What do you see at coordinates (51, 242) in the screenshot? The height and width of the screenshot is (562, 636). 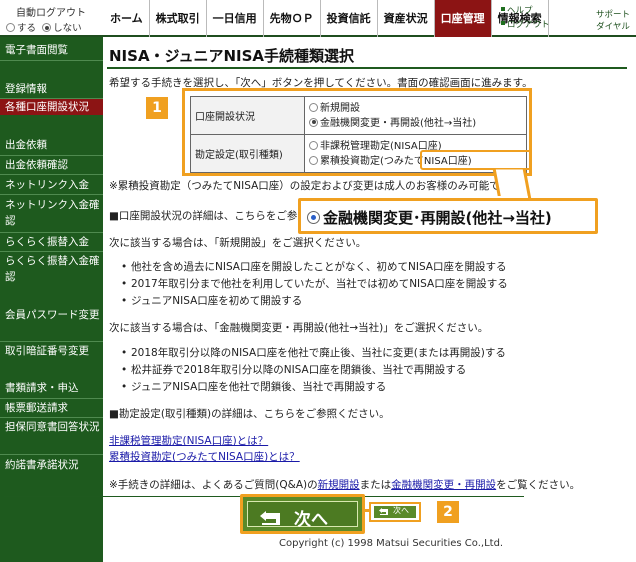 I see `sidebar-item-easy-transfer: らくらく振替入金` at bounding box center [51, 242].